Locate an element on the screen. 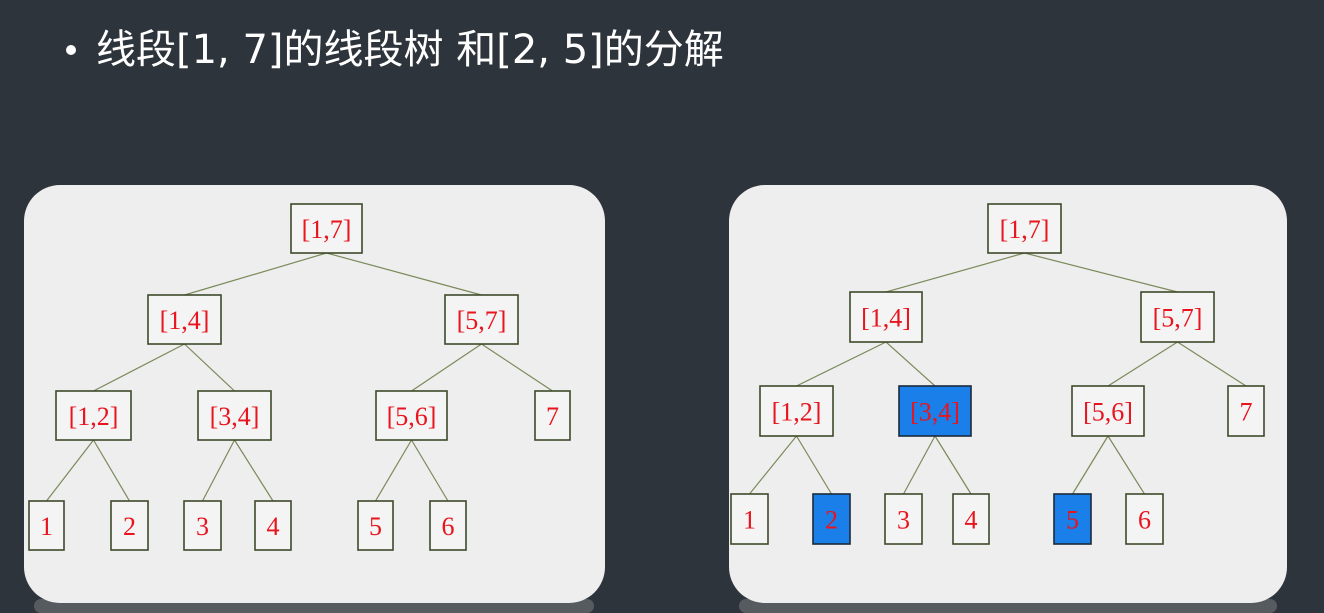  tree-node-right: 4 is located at coordinates (971, 519).